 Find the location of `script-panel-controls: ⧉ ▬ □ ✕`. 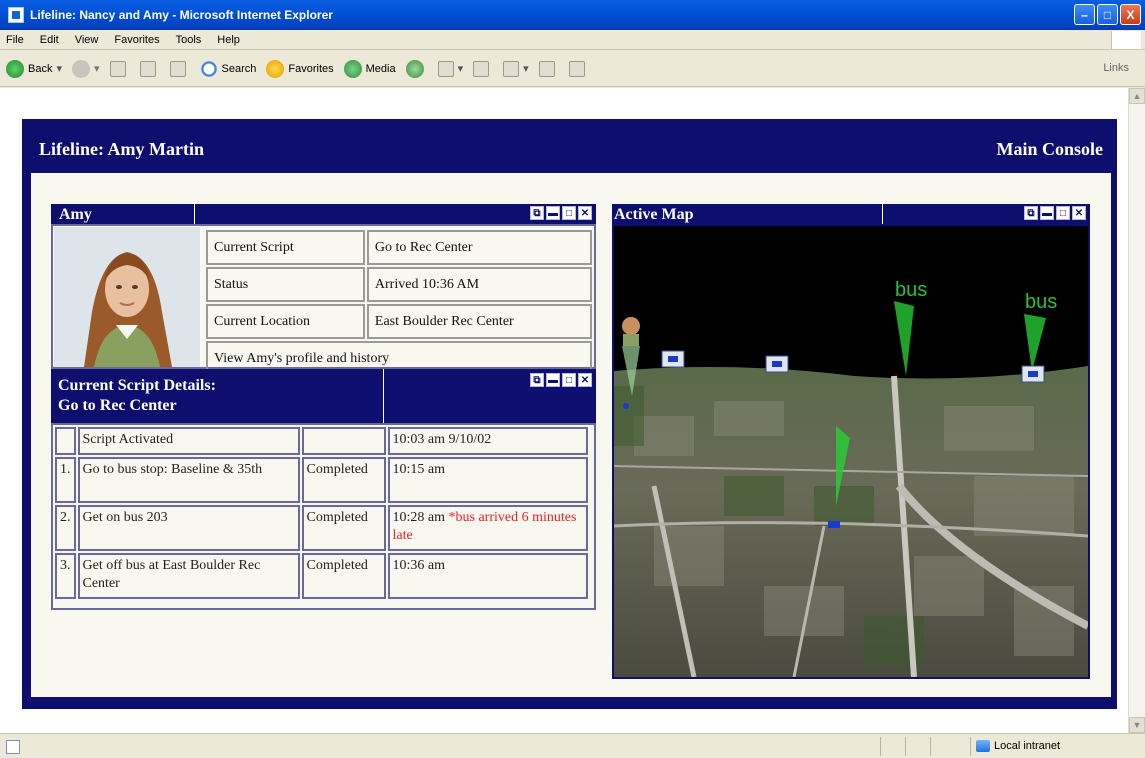

script-panel-controls: ⧉ ▬ □ ✕ is located at coordinates (561, 380).